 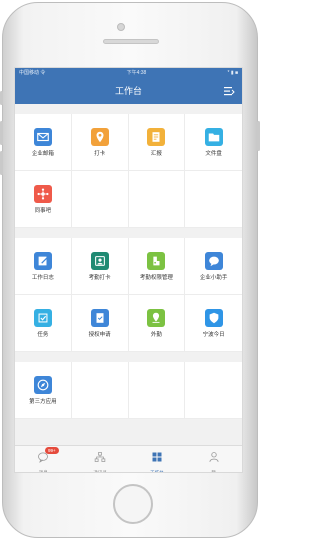 I want to click on app-tile: 同事吧, so click(x=43, y=199).